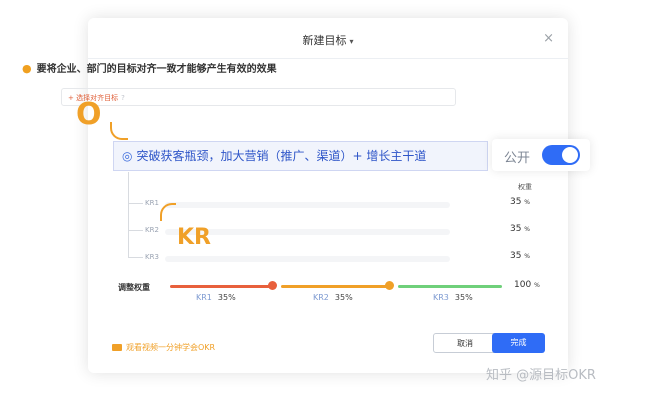 The image size is (665, 400). I want to click on done-button: 完成, so click(518, 343).